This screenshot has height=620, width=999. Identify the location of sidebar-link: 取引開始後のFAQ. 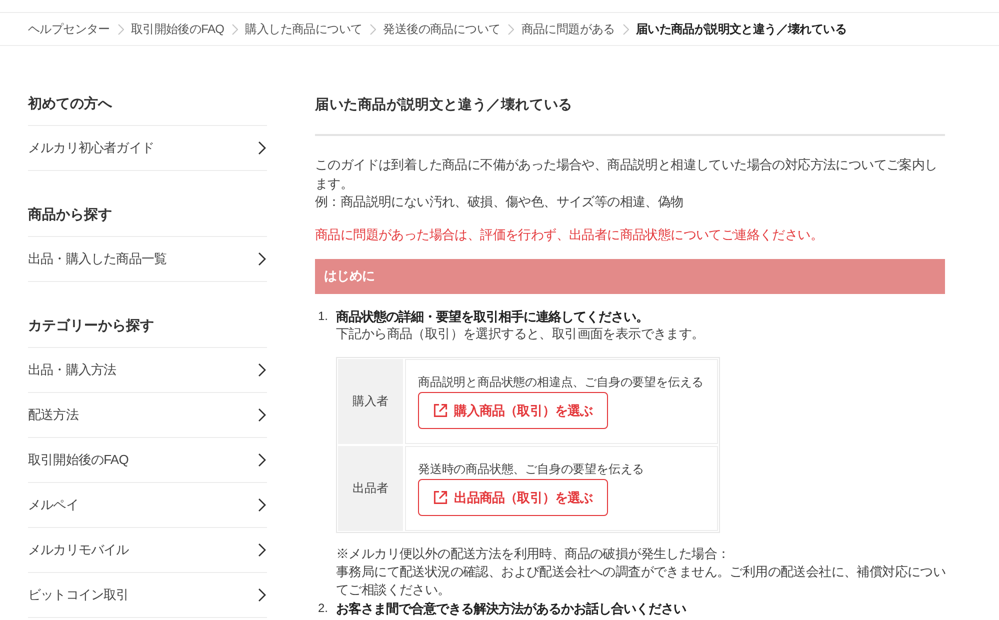
(147, 460).